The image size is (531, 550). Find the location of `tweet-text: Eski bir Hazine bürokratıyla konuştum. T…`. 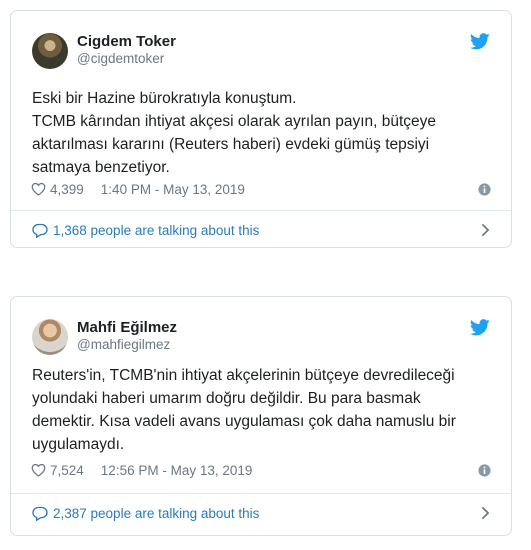

tweet-text: Eski bir Hazine bürokratıyla konuştum. T… is located at coordinates (262, 133).